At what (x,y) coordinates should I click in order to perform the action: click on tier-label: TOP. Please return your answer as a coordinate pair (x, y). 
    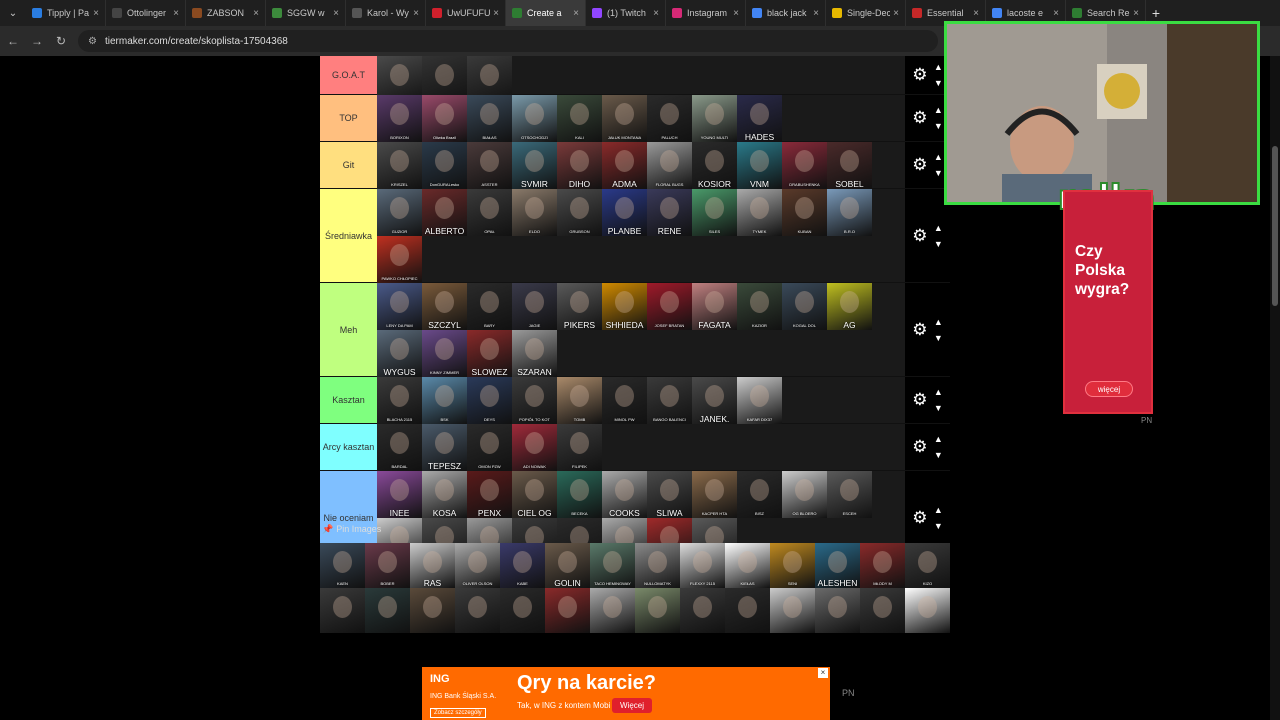
    Looking at the image, I should click on (348, 118).